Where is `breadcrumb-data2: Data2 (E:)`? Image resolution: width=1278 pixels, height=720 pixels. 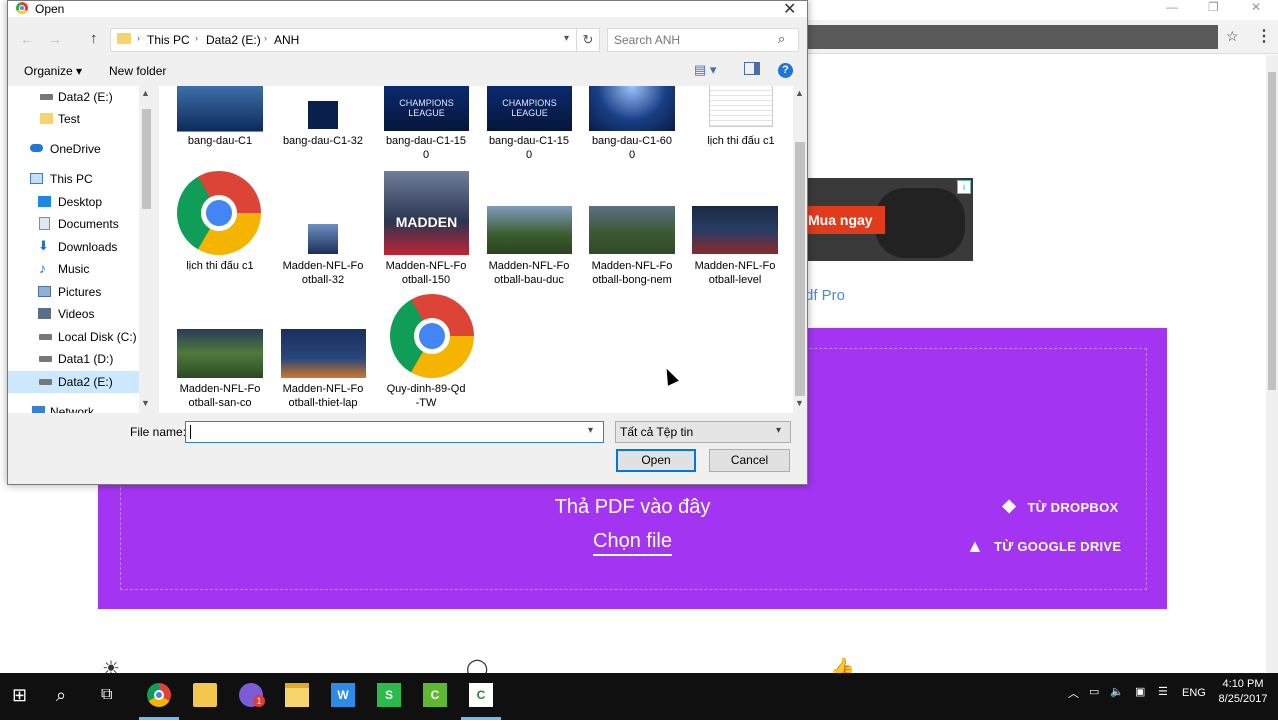
breadcrumb-data2: Data2 (E:) is located at coordinates (233, 40).